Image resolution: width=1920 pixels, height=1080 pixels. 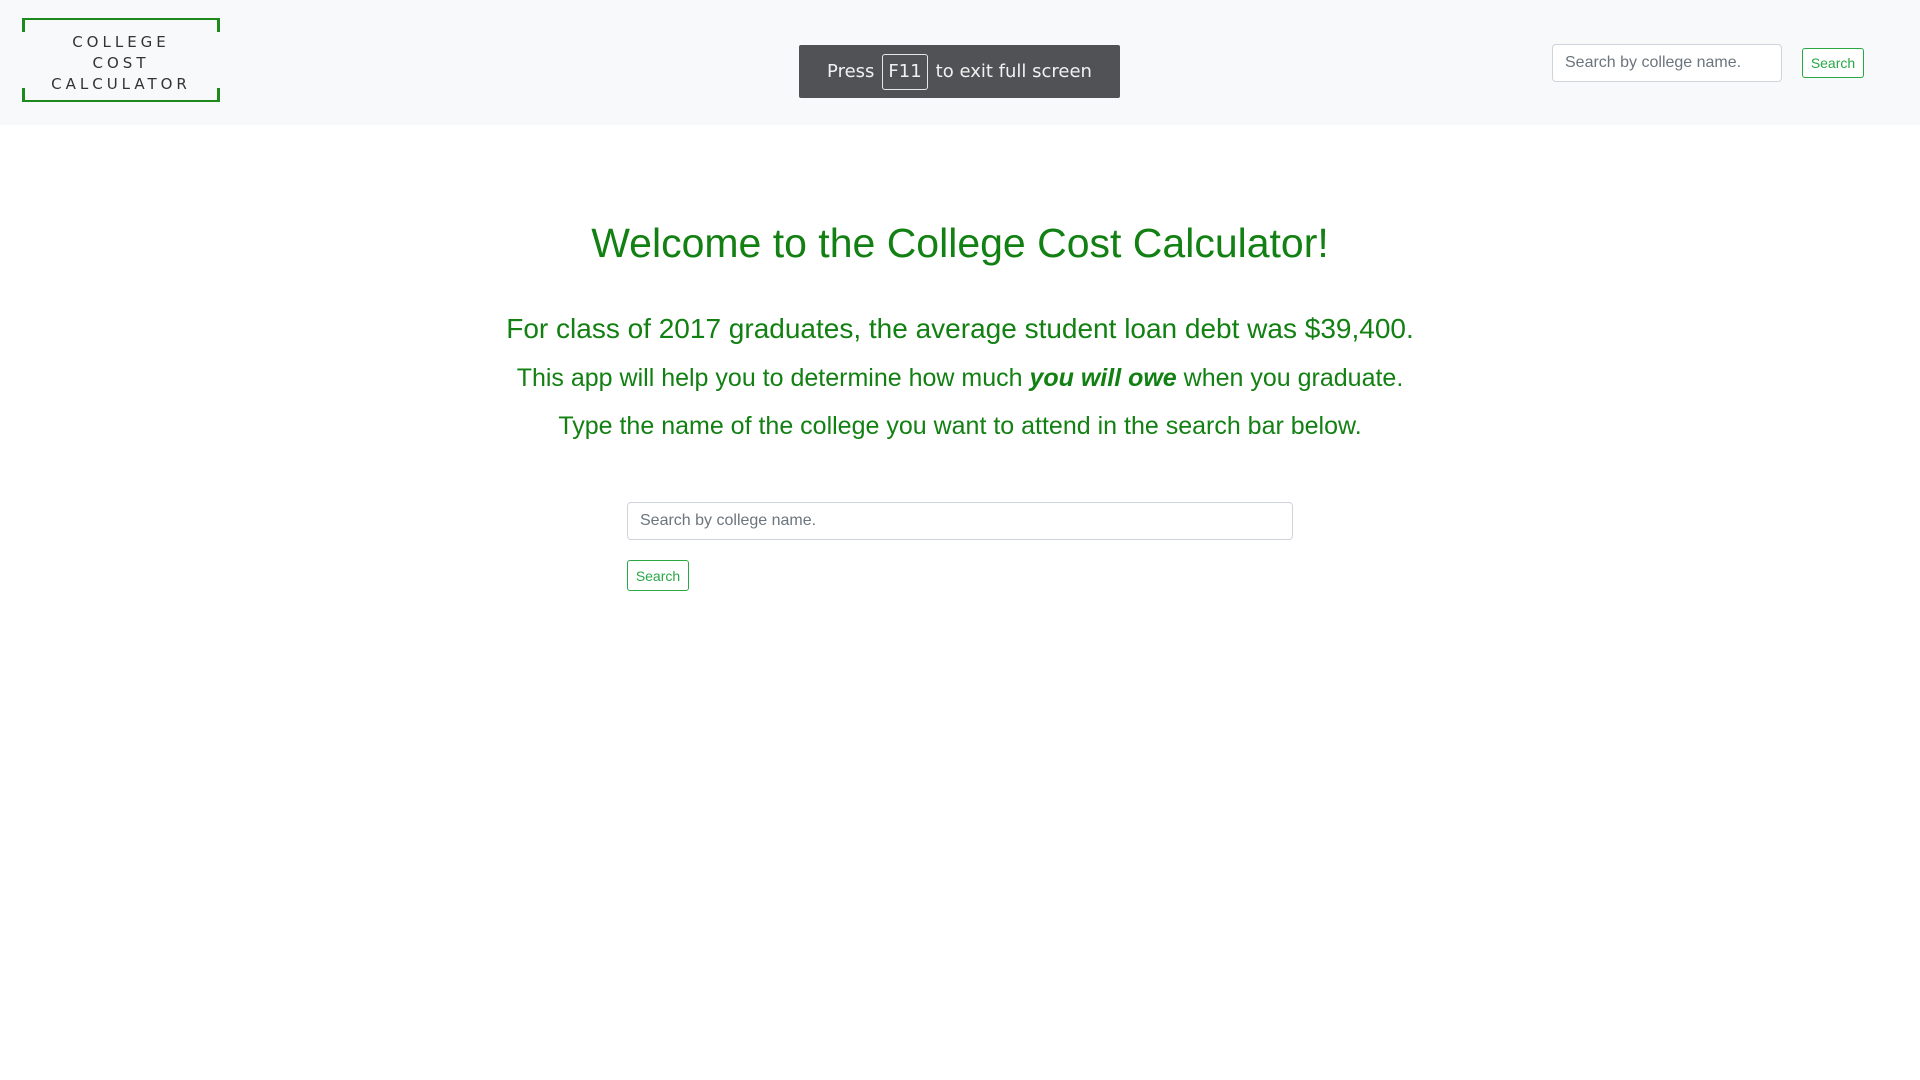 I want to click on fullscreen-exit-notice: Press F11 to exit full screen, so click(x=959, y=71).